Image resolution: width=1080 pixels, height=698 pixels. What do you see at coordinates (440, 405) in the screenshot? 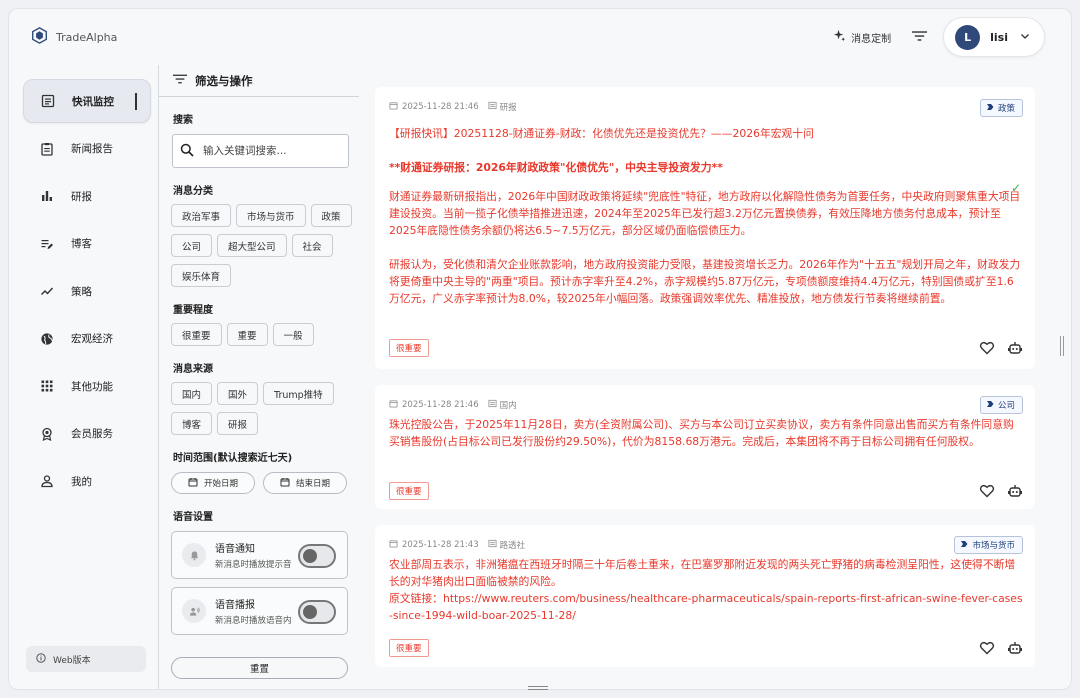
I see `news-time: 2025-11-28 21:46` at bounding box center [440, 405].